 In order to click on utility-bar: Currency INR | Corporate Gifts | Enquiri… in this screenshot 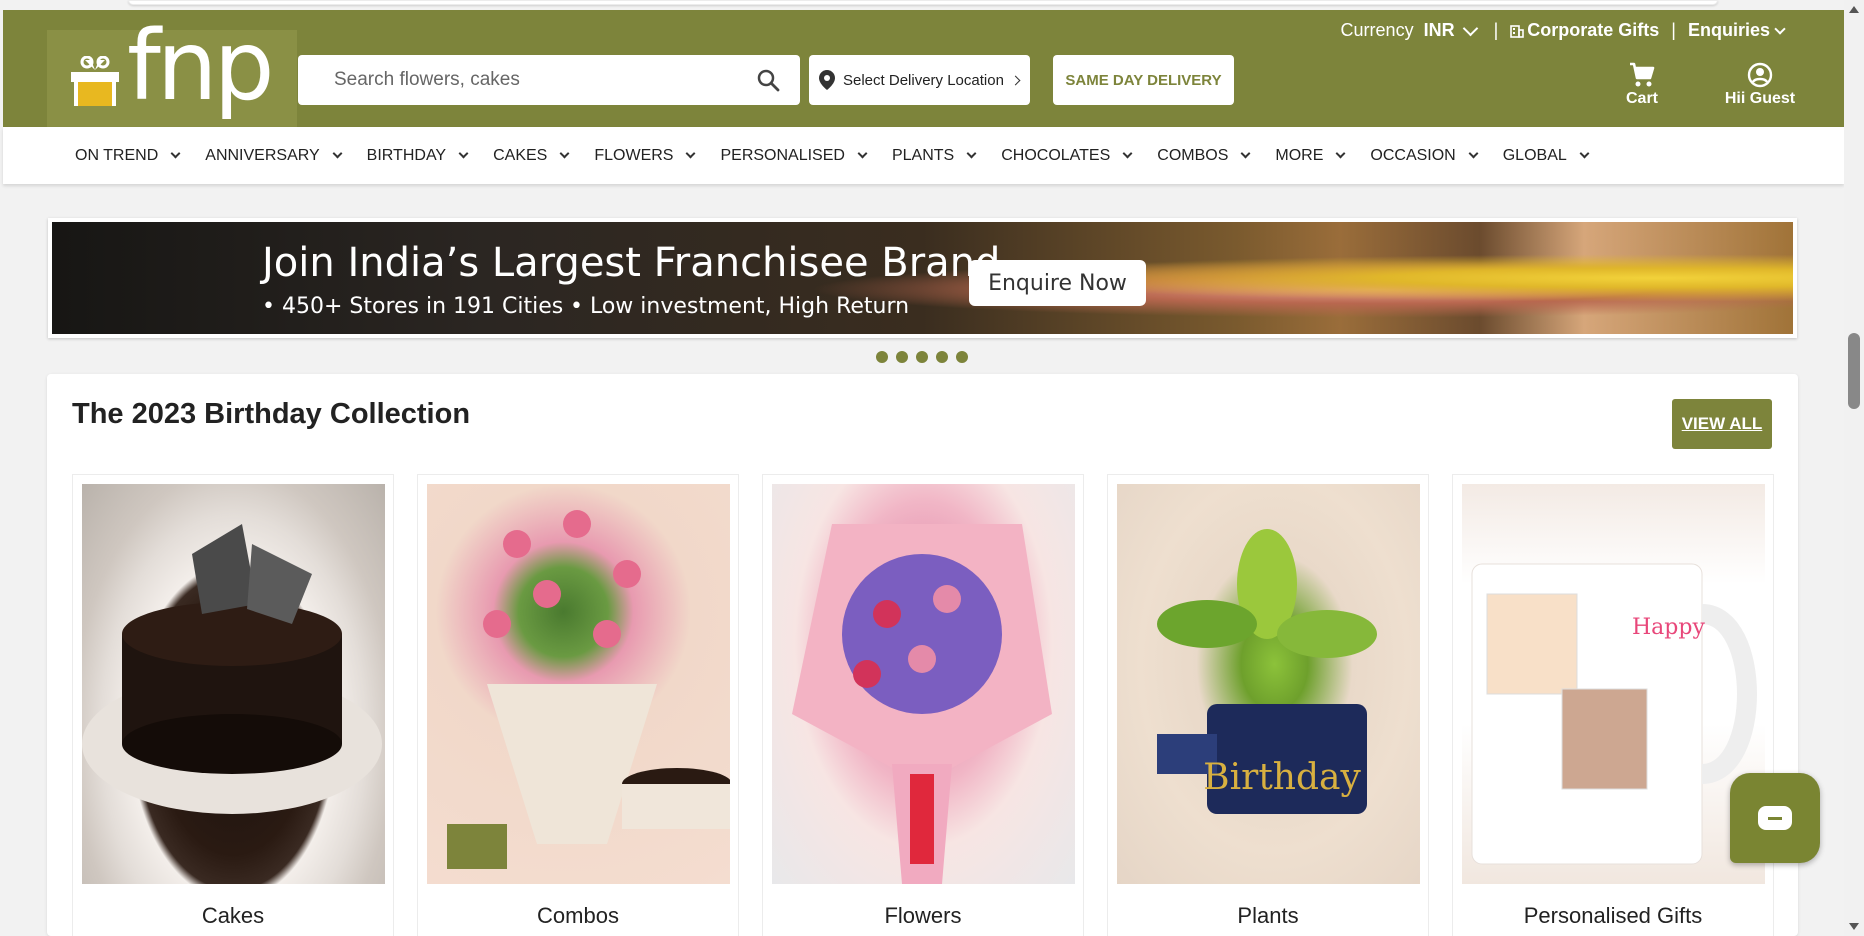, I will do `click(1563, 30)`.